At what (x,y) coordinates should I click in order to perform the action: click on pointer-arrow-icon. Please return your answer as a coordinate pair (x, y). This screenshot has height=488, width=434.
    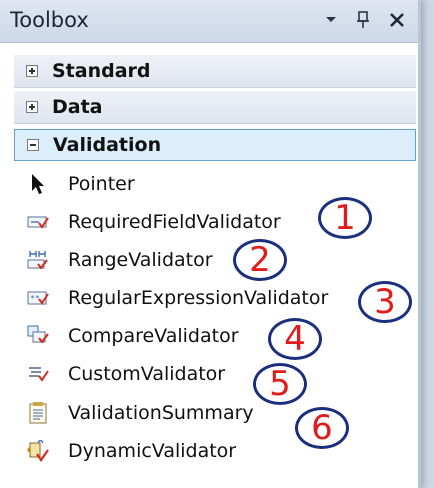
    Looking at the image, I should click on (38, 184).